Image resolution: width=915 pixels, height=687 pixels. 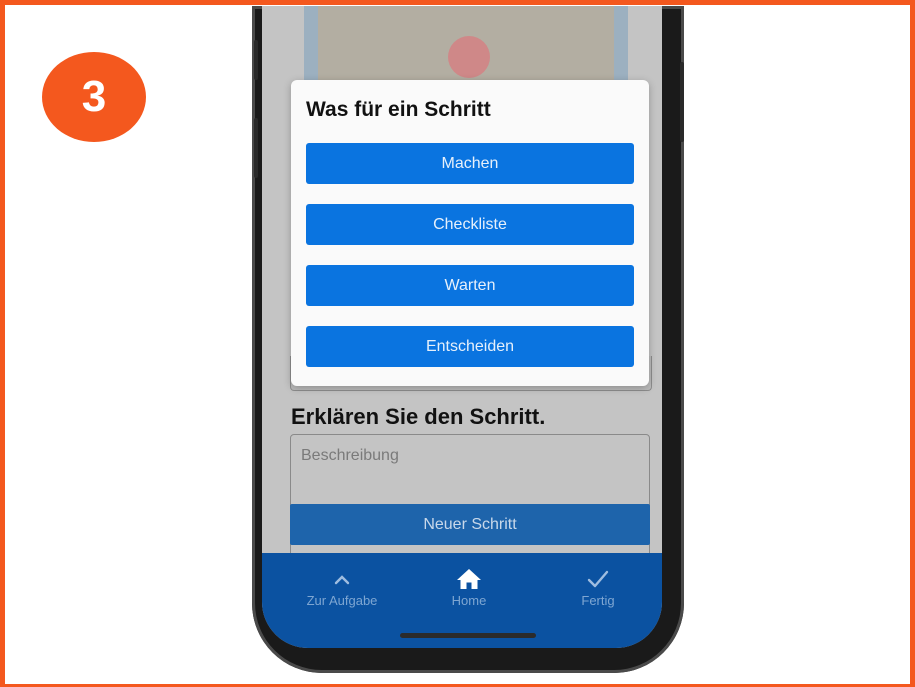 I want to click on nav-label: Zur Aufgabe, so click(x=342, y=600).